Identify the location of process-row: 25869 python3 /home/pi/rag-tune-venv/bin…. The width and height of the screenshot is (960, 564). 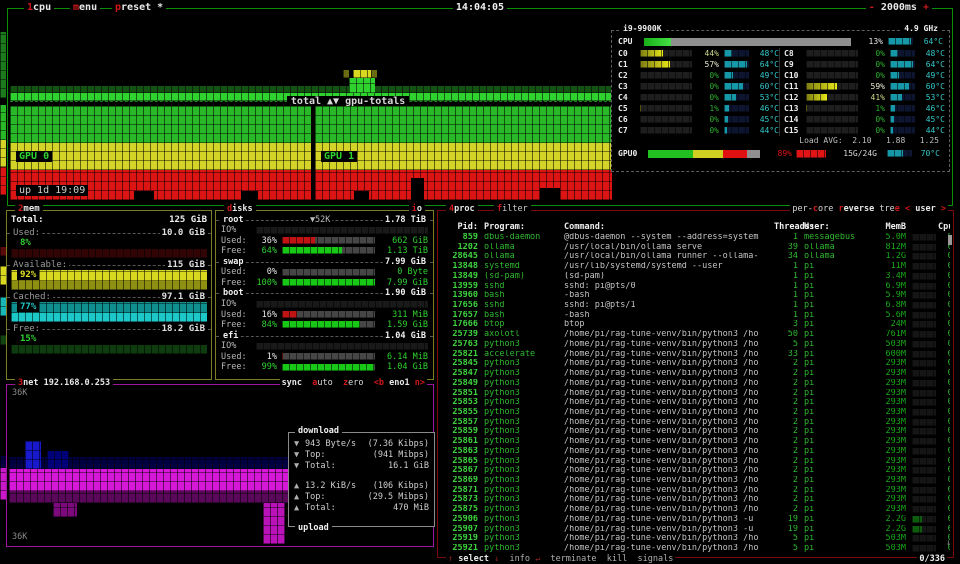
(696, 481).